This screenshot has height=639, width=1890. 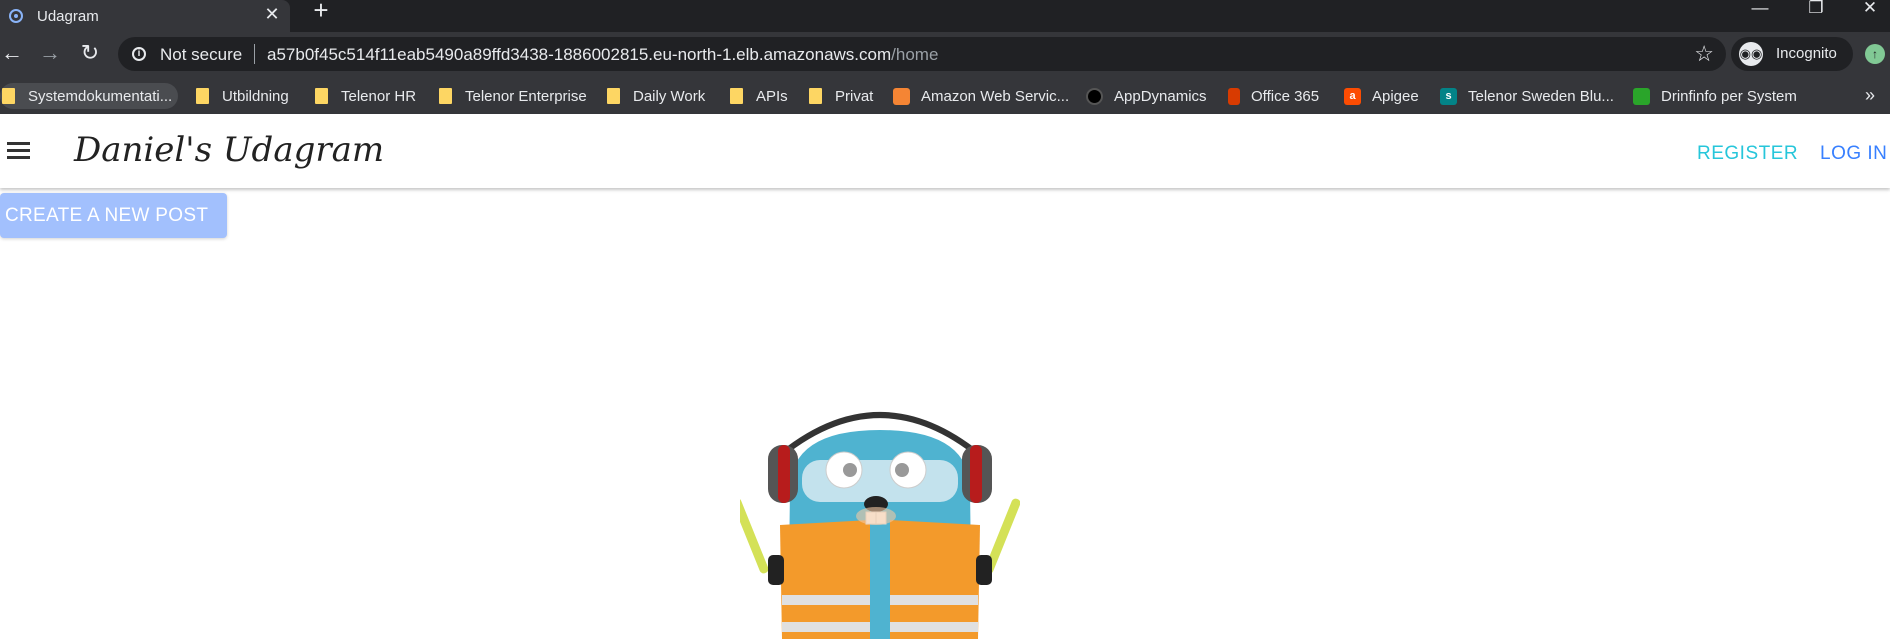 I want to click on gopher-mascot-image, so click(x=880, y=525).